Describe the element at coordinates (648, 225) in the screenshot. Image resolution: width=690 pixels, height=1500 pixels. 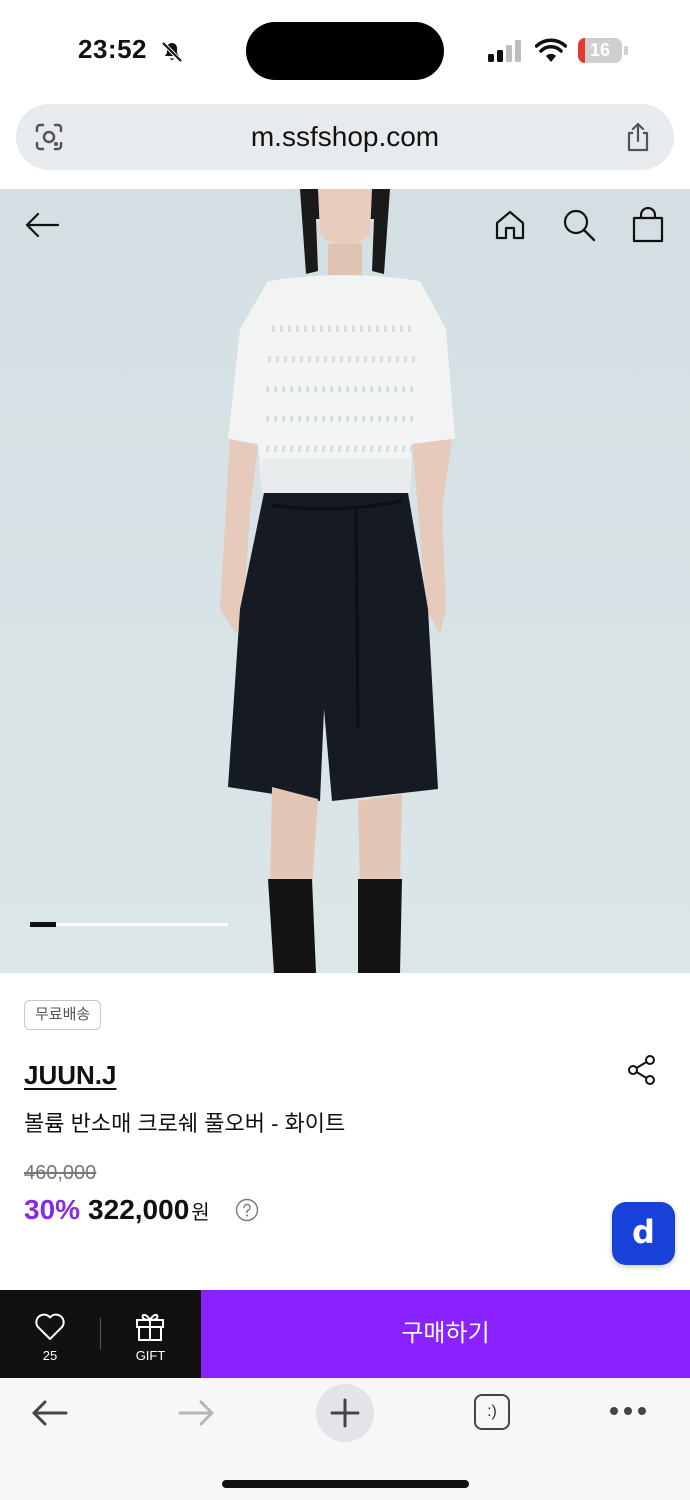
I see `shopping-bag-icon` at that location.